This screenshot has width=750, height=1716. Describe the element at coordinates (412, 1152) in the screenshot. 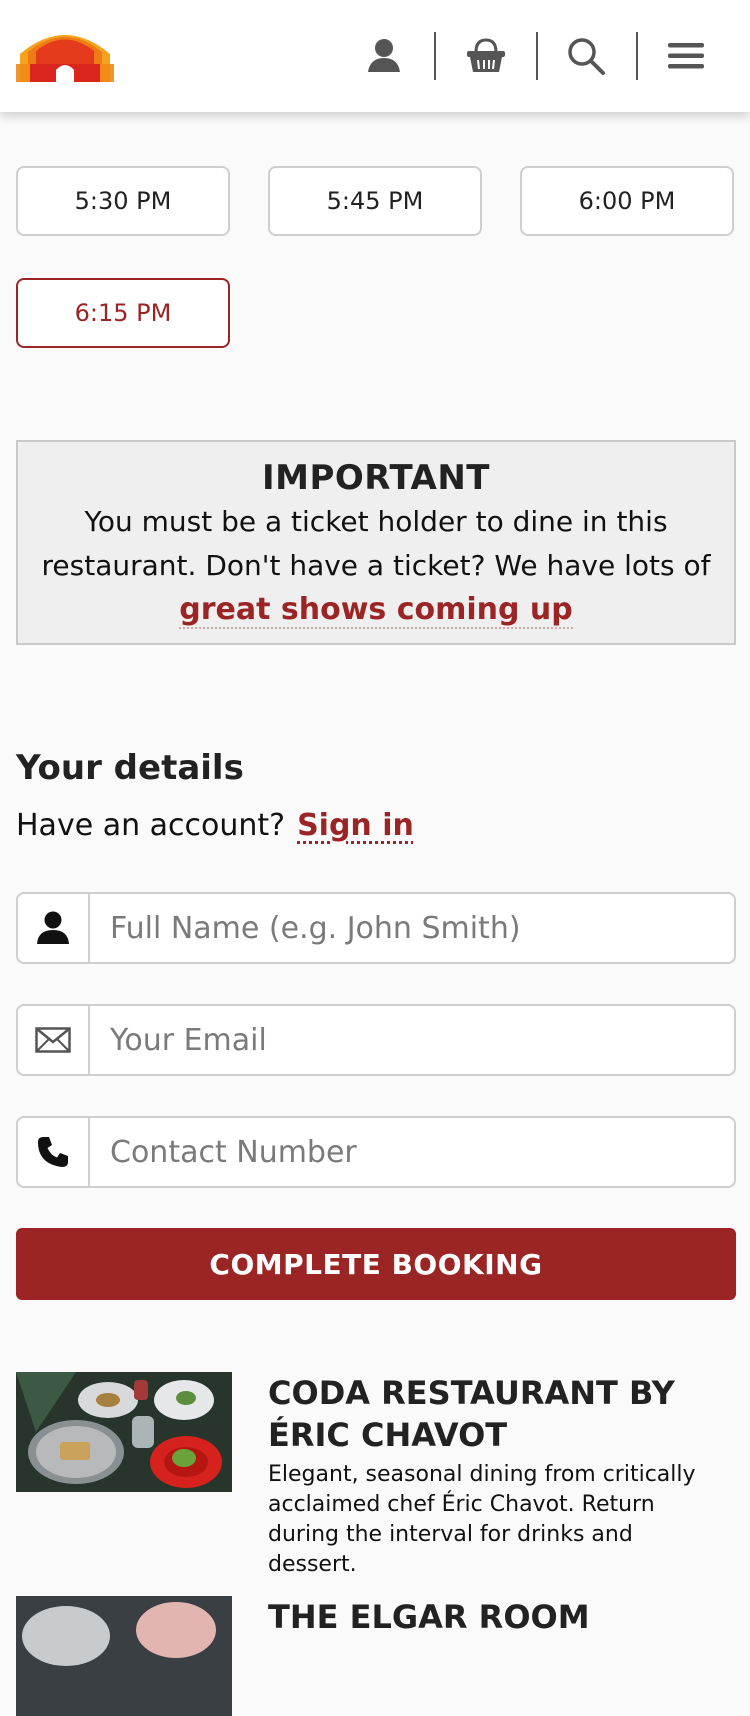

I see `phone-input` at that location.